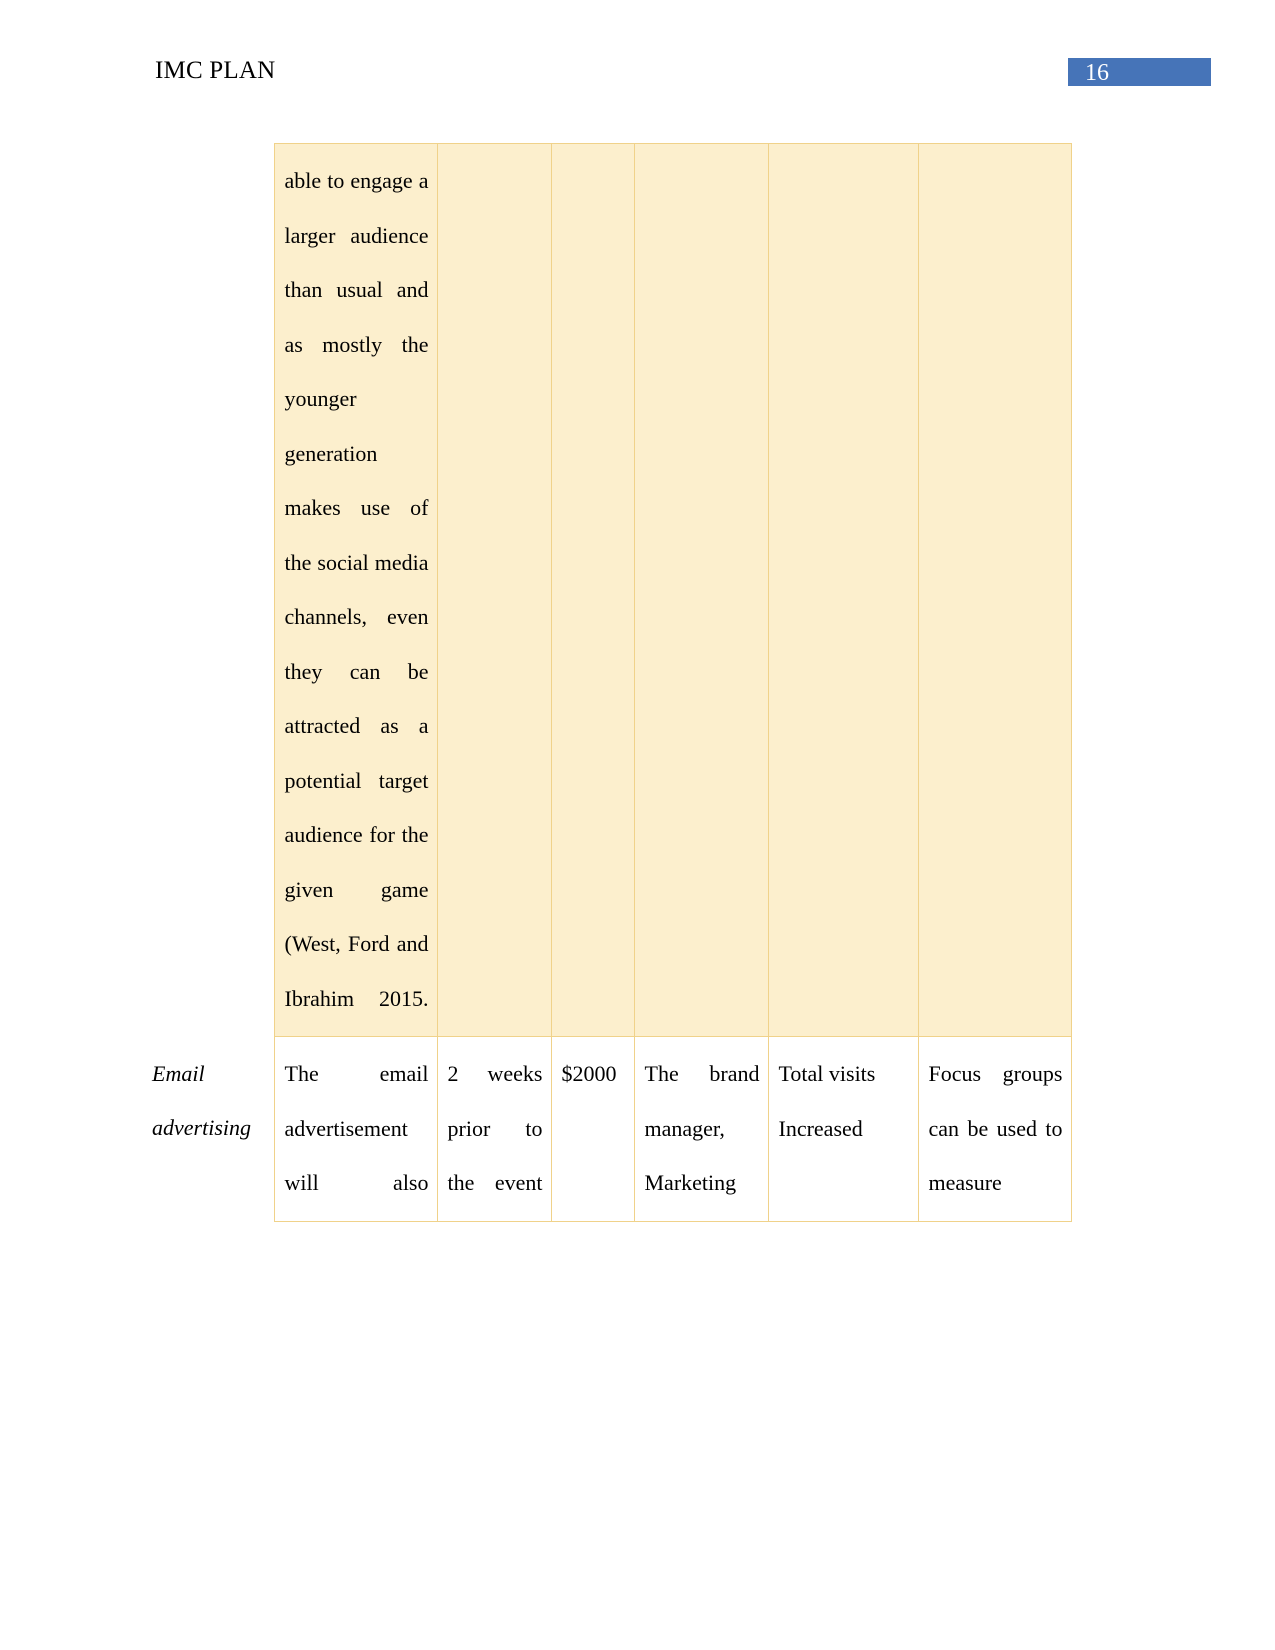 The width and height of the screenshot is (1275, 1650). Describe the element at coordinates (592, 1129) in the screenshot. I see `cell-budget: $2000` at that location.